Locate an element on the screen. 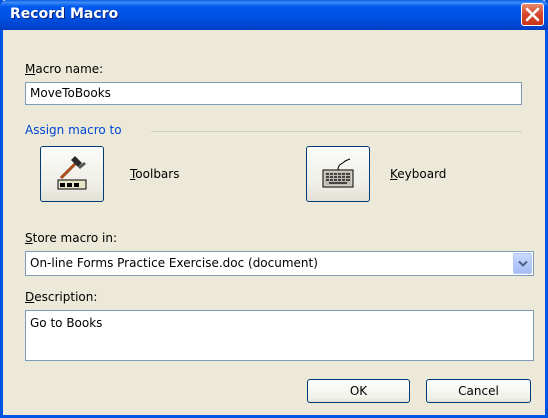 This screenshot has width=548, height=418. hammer-toolbar-icon is located at coordinates (72, 173).